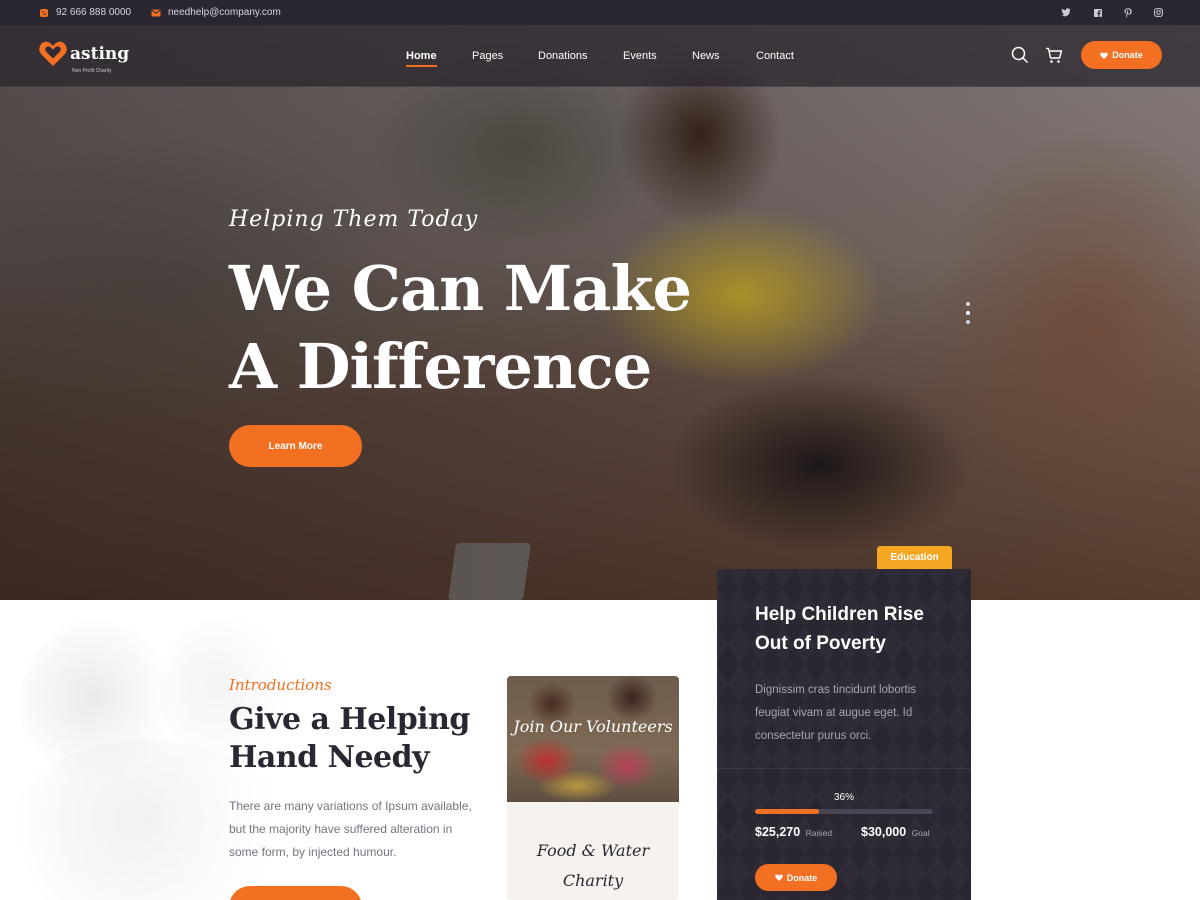  Describe the element at coordinates (354, 219) in the screenshot. I see `hero-script-heading: Helping Them Today` at that location.